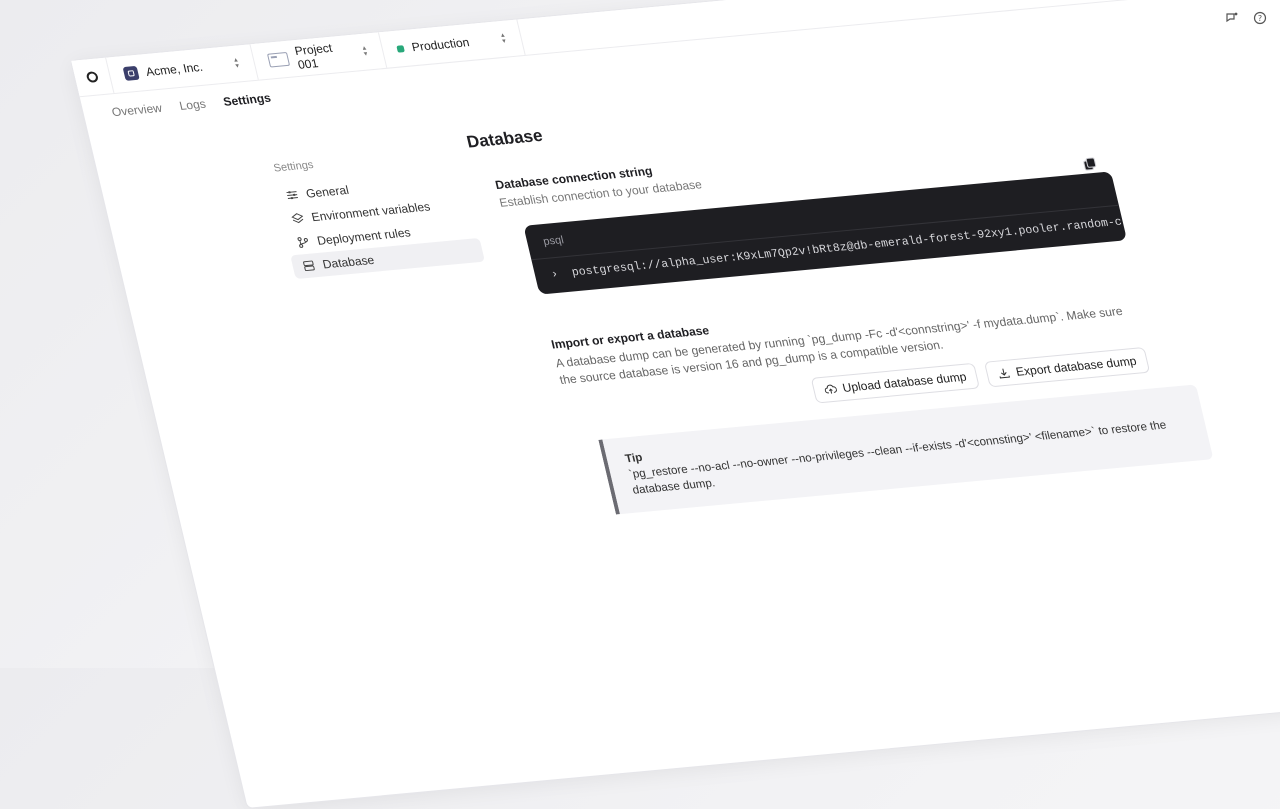  Describe the element at coordinates (297, 218) in the screenshot. I see `layers-icon` at that location.